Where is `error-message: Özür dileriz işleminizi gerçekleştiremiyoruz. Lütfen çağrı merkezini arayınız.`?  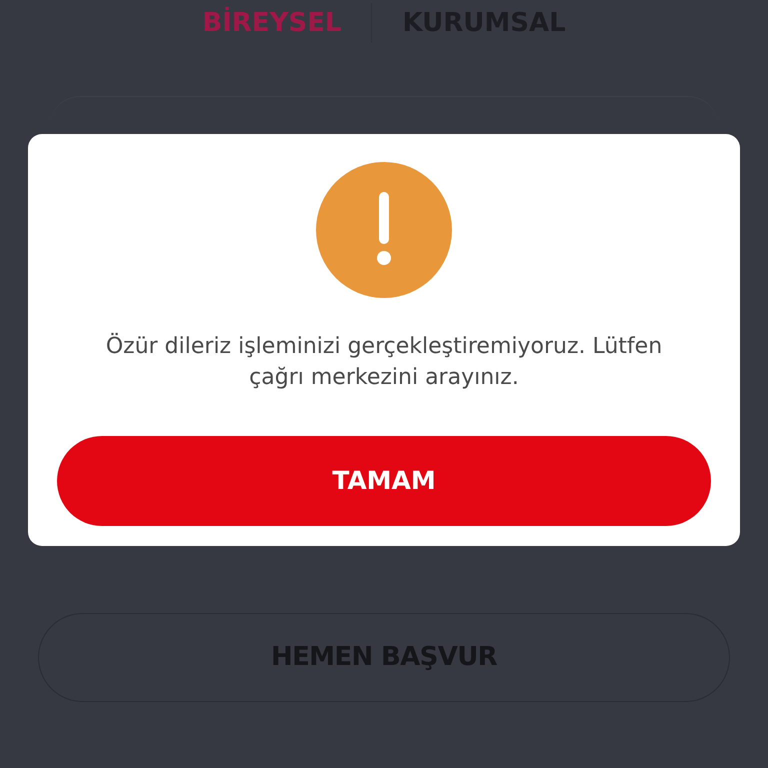 error-message: Özür dileriz işleminizi gerçekleştiremiyoruz. Lütfen çağrı merkezini arayınız. is located at coordinates (384, 362).